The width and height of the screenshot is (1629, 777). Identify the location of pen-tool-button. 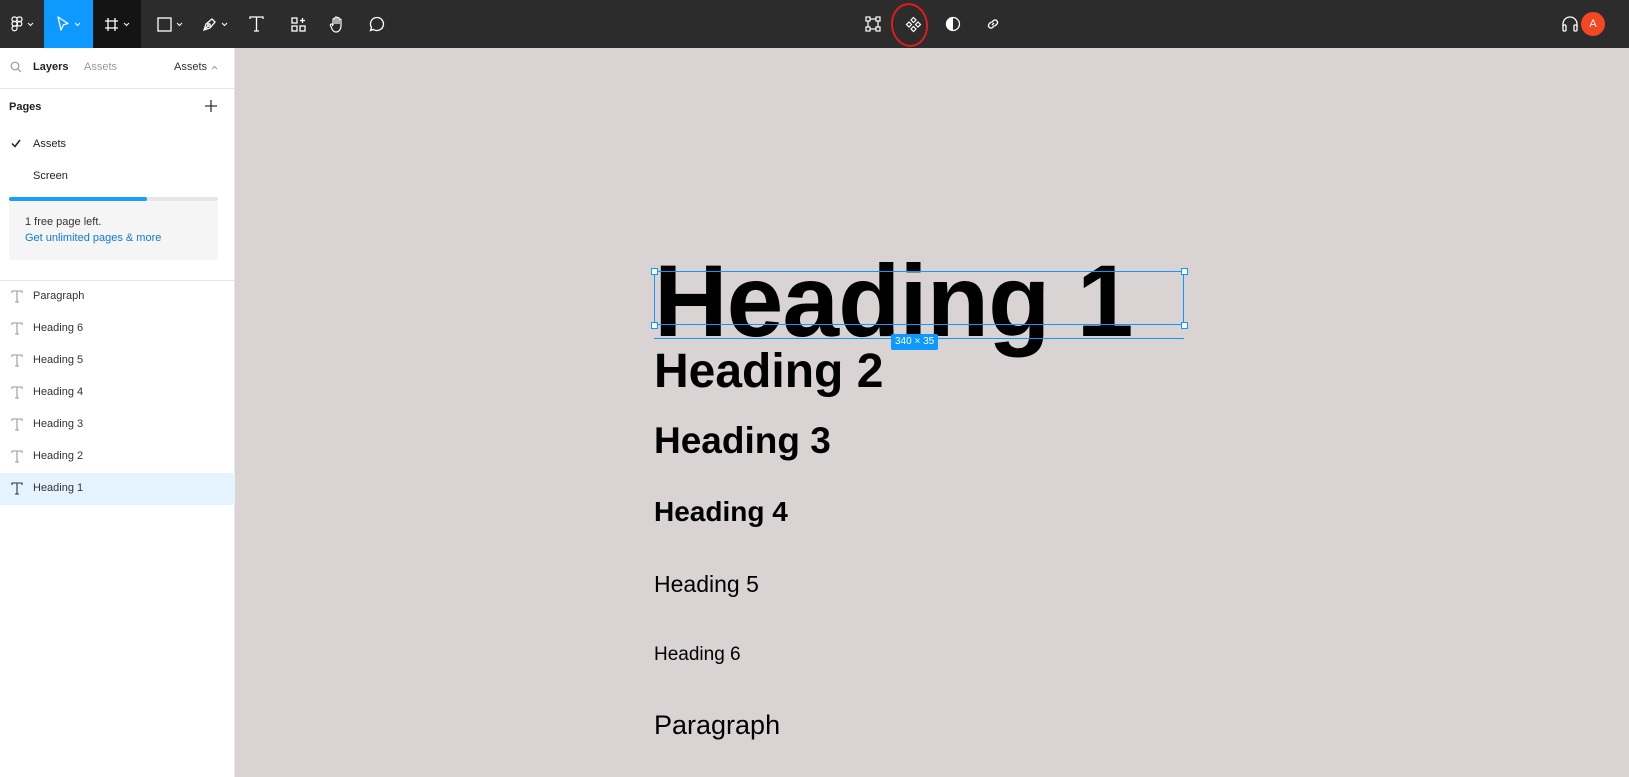
(215, 24).